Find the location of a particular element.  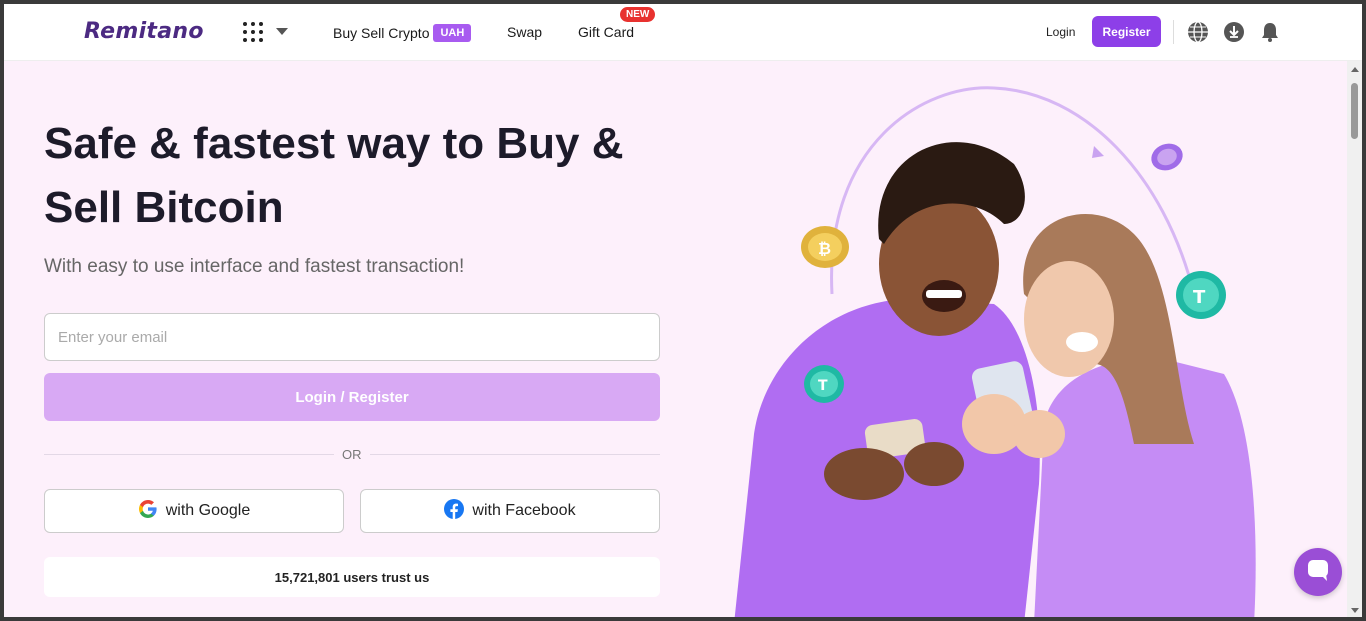

email-input is located at coordinates (352, 337).